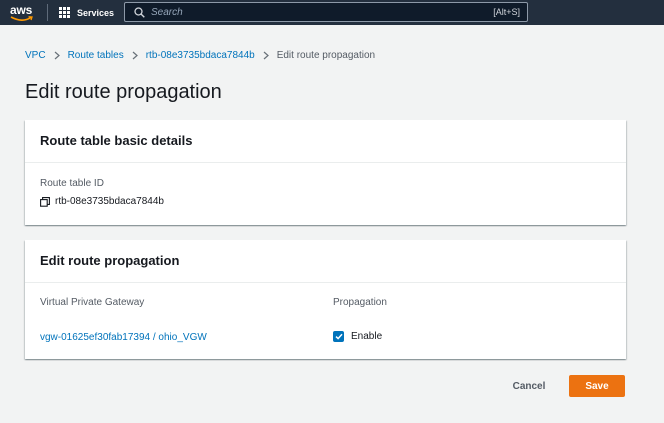 Image resolution: width=664 pixels, height=423 pixels. Describe the element at coordinates (506, 12) in the screenshot. I see `search-shortcut: [Alt+S]` at that location.